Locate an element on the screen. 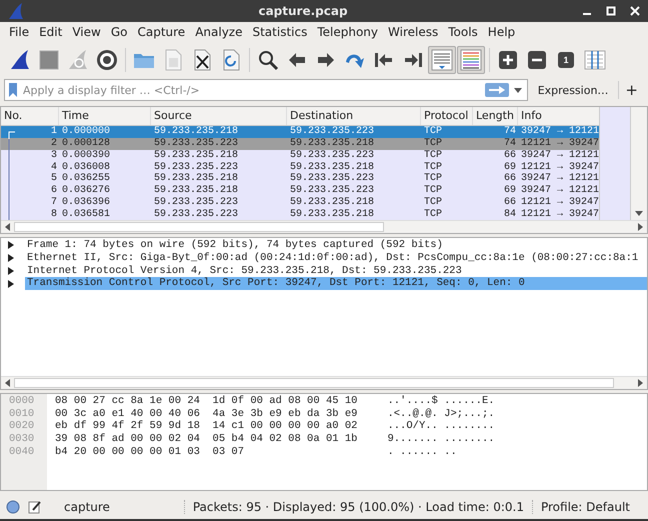 The height and width of the screenshot is (521, 648). byte-offset: 0000 is located at coordinates (22, 401).